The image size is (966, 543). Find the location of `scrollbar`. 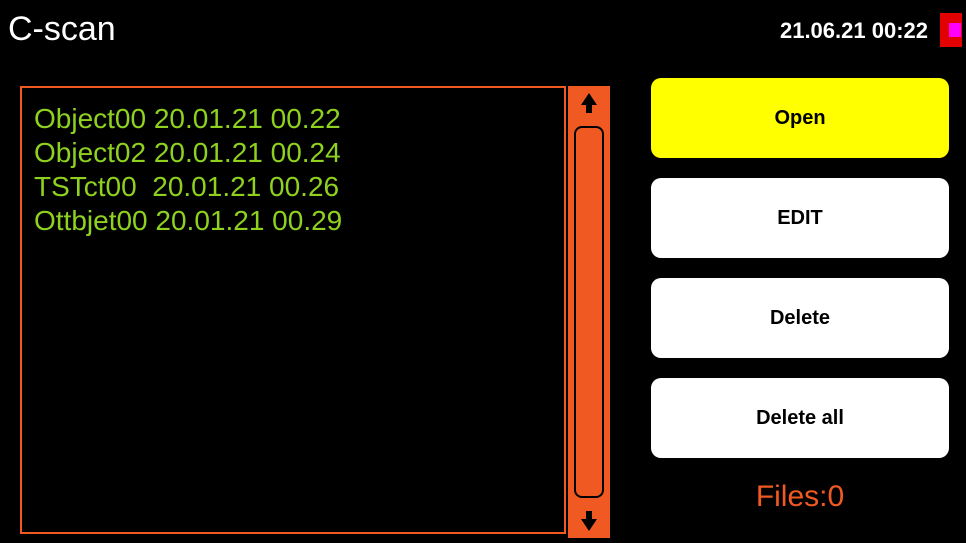

scrollbar is located at coordinates (589, 312).